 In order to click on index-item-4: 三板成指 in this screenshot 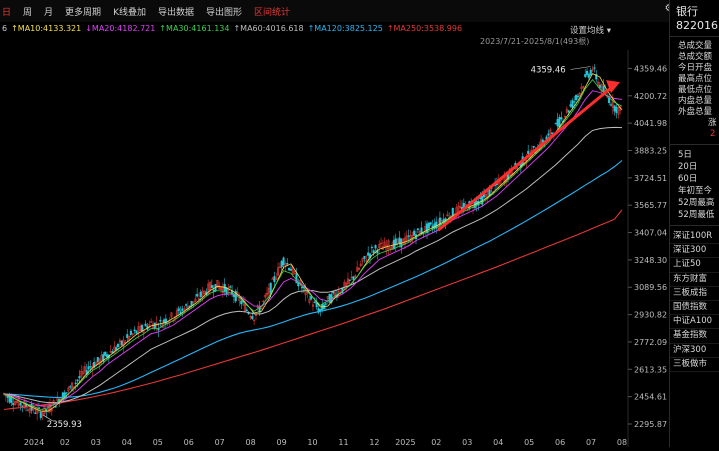, I will do `click(694, 294)`.